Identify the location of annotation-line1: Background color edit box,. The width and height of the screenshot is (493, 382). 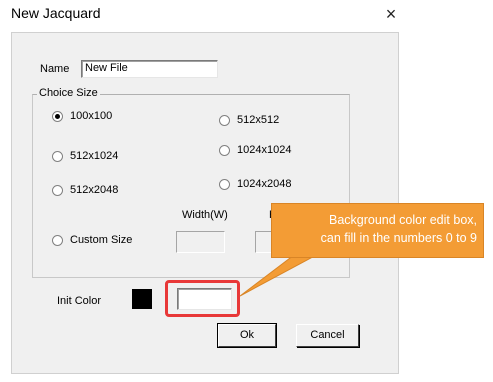
(402, 220).